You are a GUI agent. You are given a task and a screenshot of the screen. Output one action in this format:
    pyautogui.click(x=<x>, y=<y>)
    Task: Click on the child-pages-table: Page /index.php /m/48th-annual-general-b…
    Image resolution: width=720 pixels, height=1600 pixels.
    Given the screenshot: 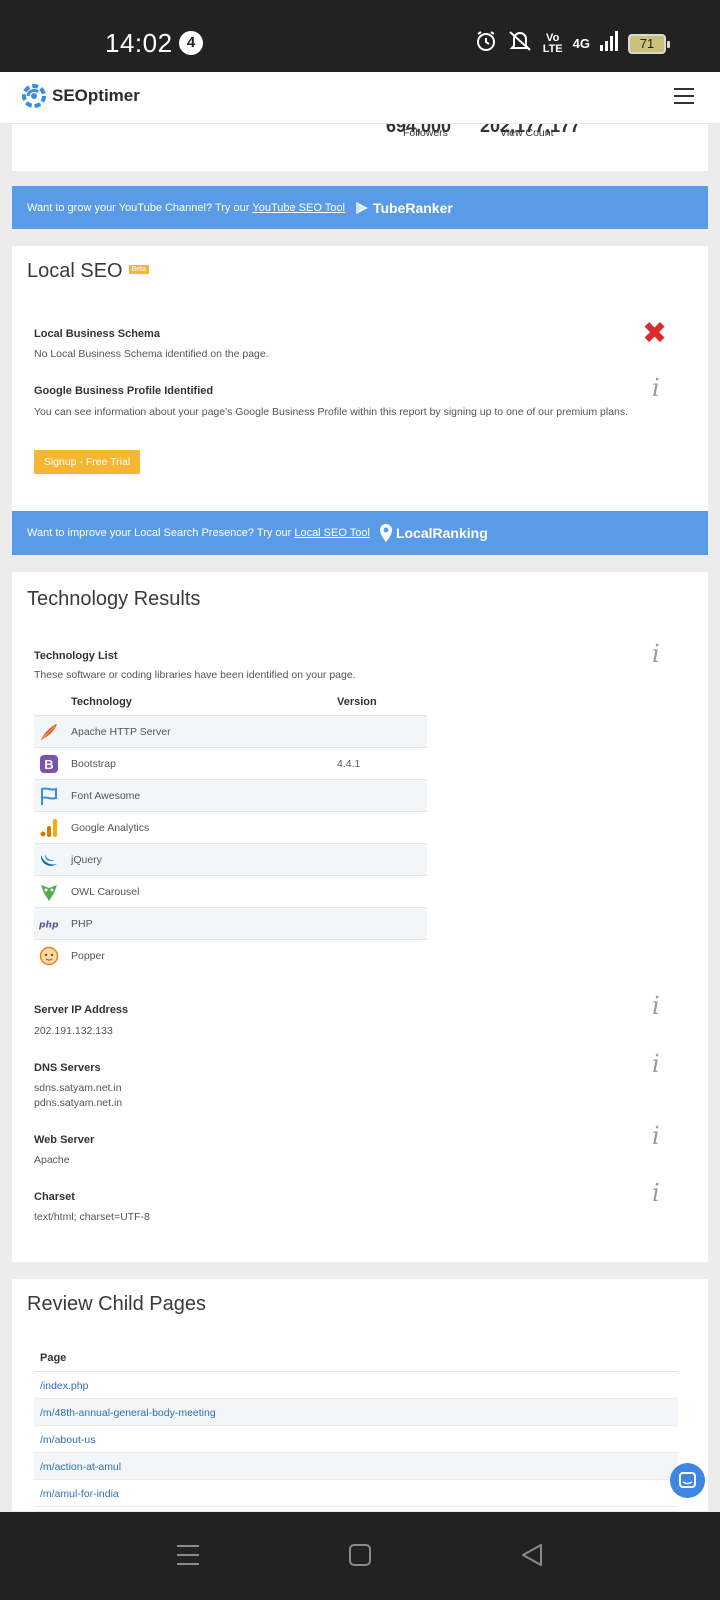 What is the action you would take?
    pyautogui.click(x=356, y=1425)
    